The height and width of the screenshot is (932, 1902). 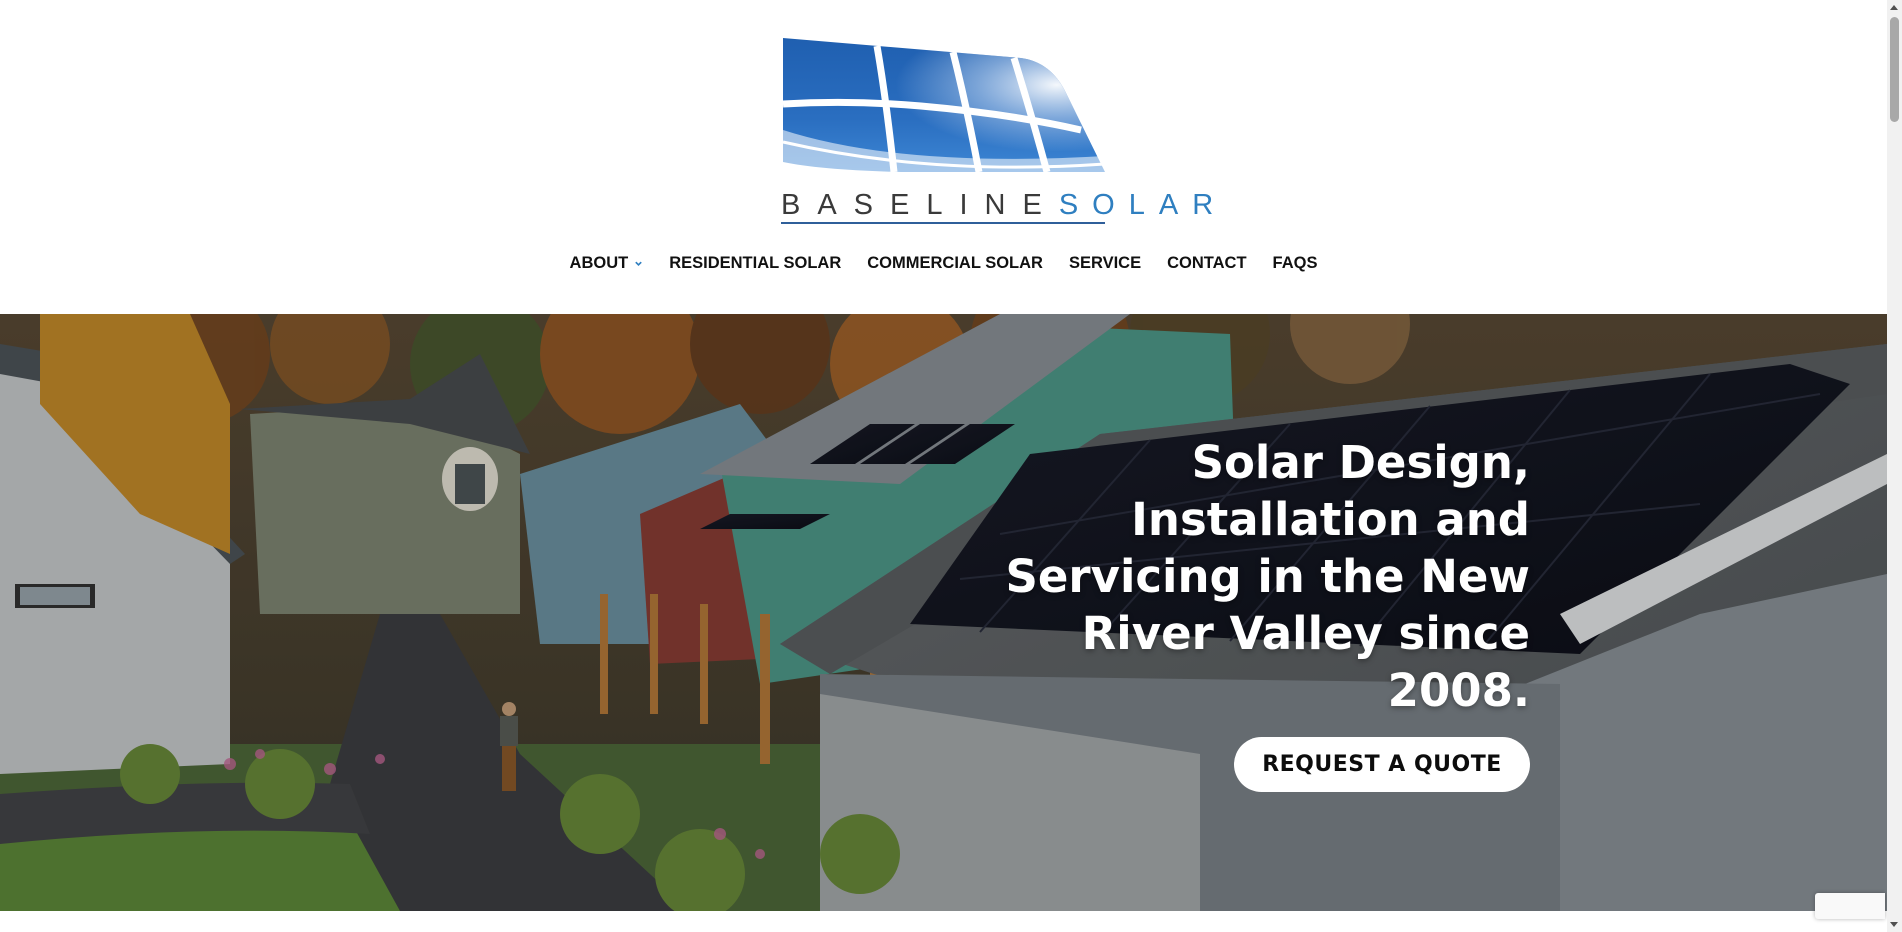 What do you see at coordinates (638, 263) in the screenshot?
I see `chevron-down-icon` at bounding box center [638, 263].